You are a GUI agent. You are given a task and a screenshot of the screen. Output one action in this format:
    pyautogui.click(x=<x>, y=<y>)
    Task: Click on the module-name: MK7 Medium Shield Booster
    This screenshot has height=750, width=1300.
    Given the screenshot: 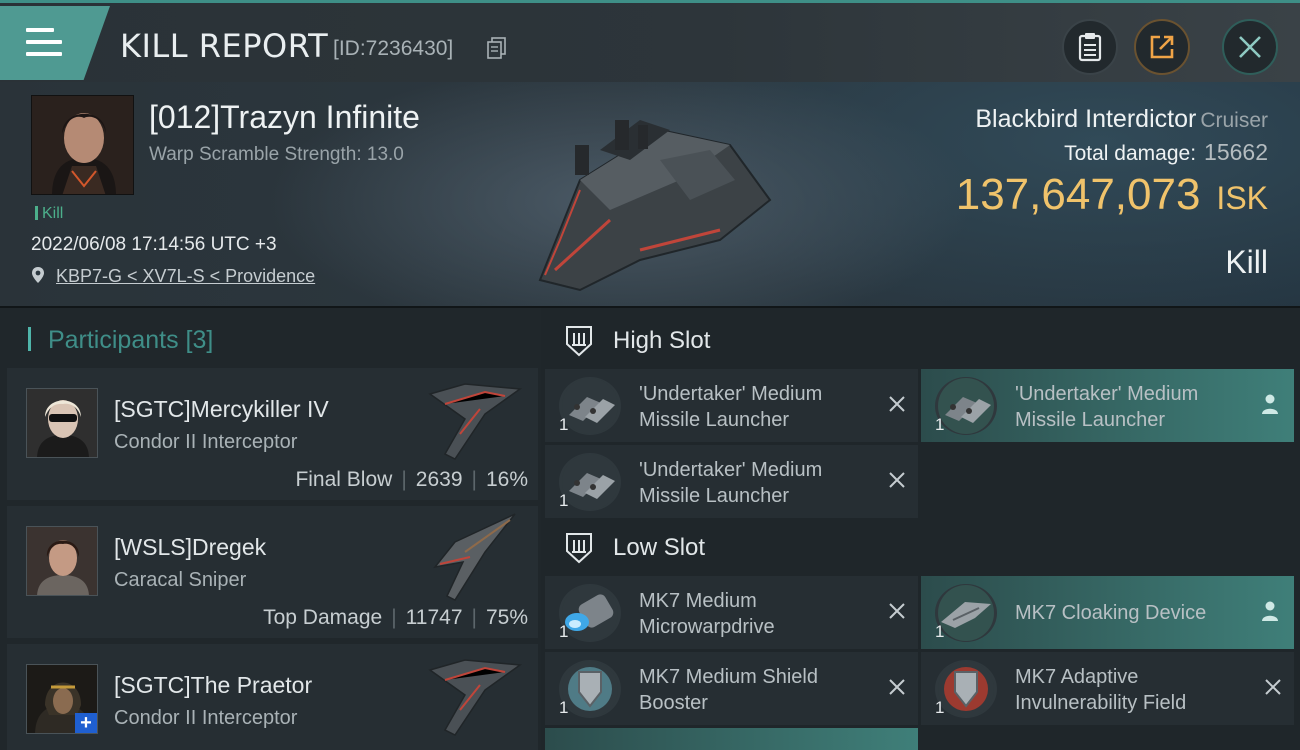 What is the action you would take?
    pyautogui.click(x=728, y=690)
    